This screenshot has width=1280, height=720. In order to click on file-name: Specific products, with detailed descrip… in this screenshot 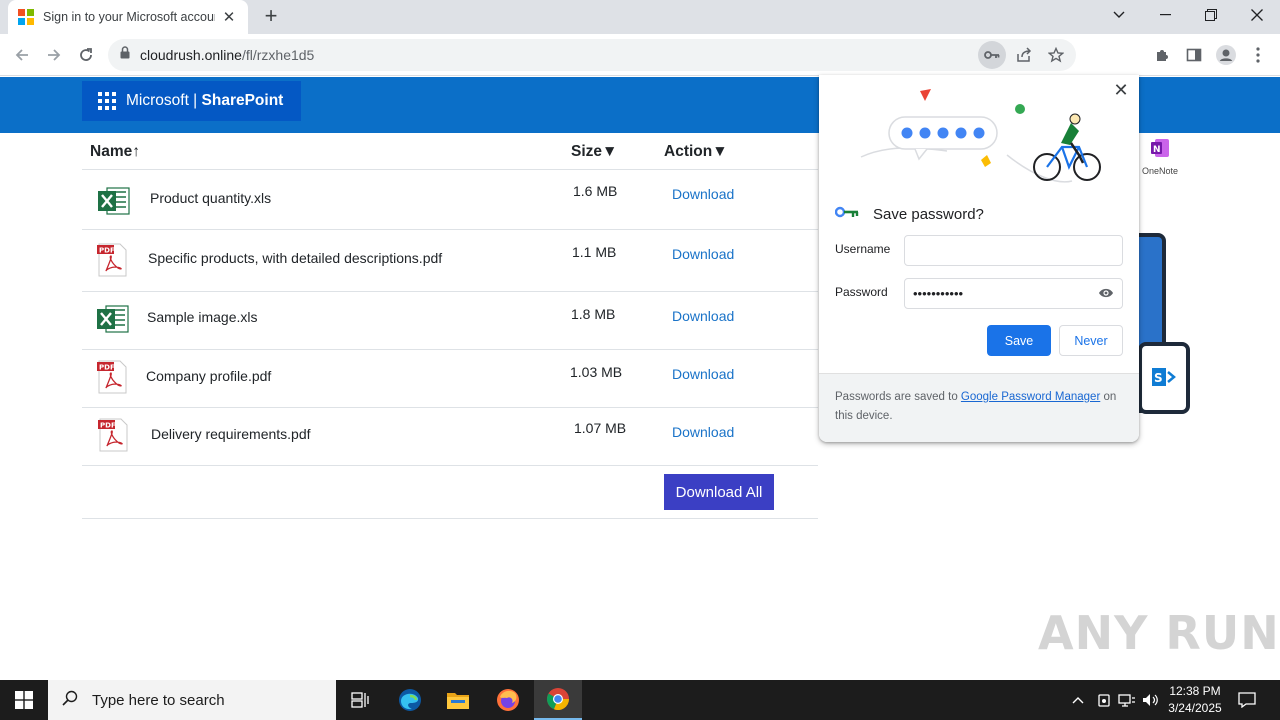, I will do `click(295, 258)`.